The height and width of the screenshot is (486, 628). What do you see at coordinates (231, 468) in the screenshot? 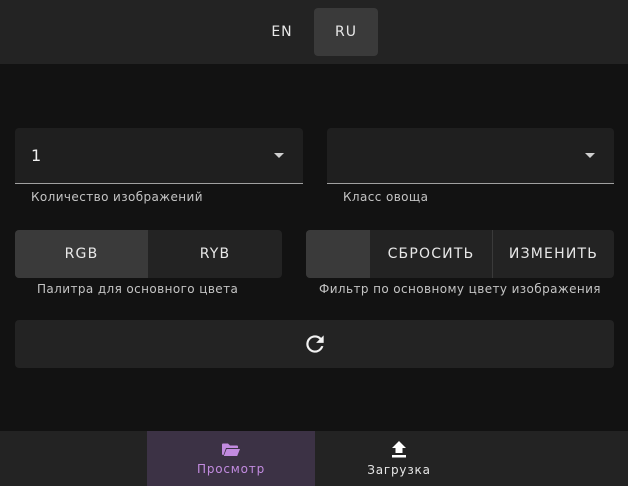
I see `nav-browse-label: Просмотр` at bounding box center [231, 468].